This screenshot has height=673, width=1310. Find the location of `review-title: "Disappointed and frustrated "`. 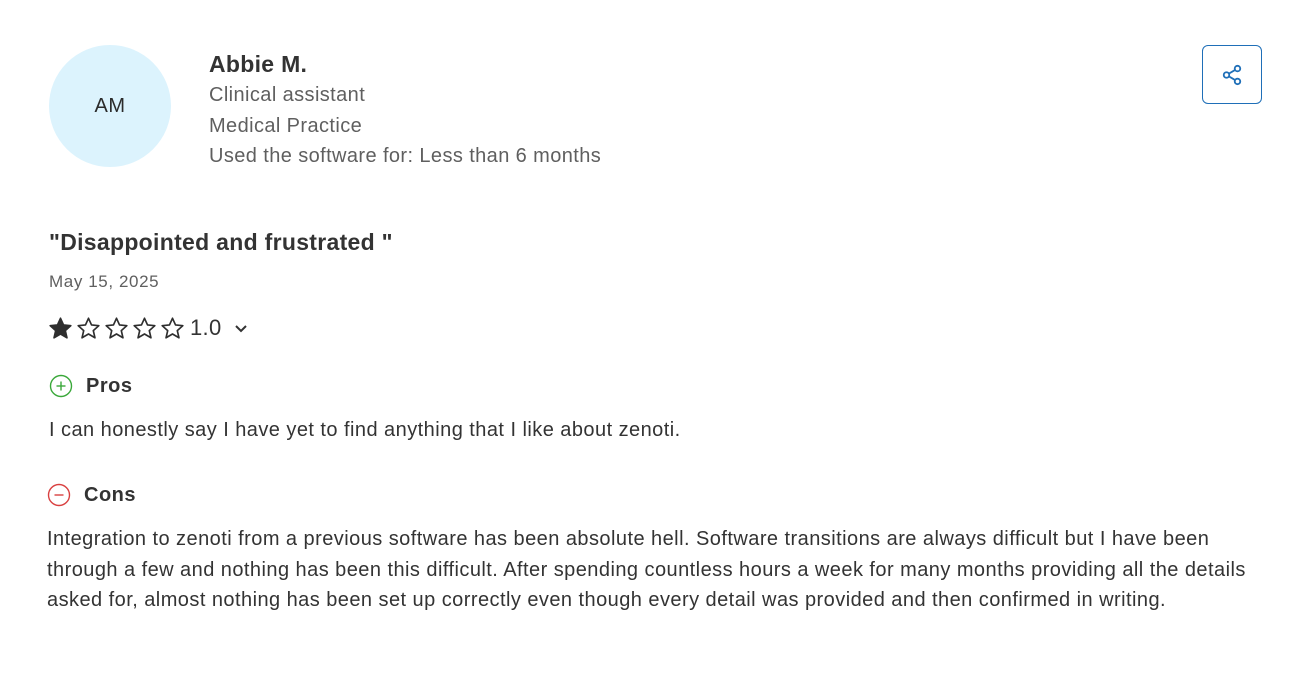

review-title: "Disappointed and frustrated " is located at coordinates (221, 242).